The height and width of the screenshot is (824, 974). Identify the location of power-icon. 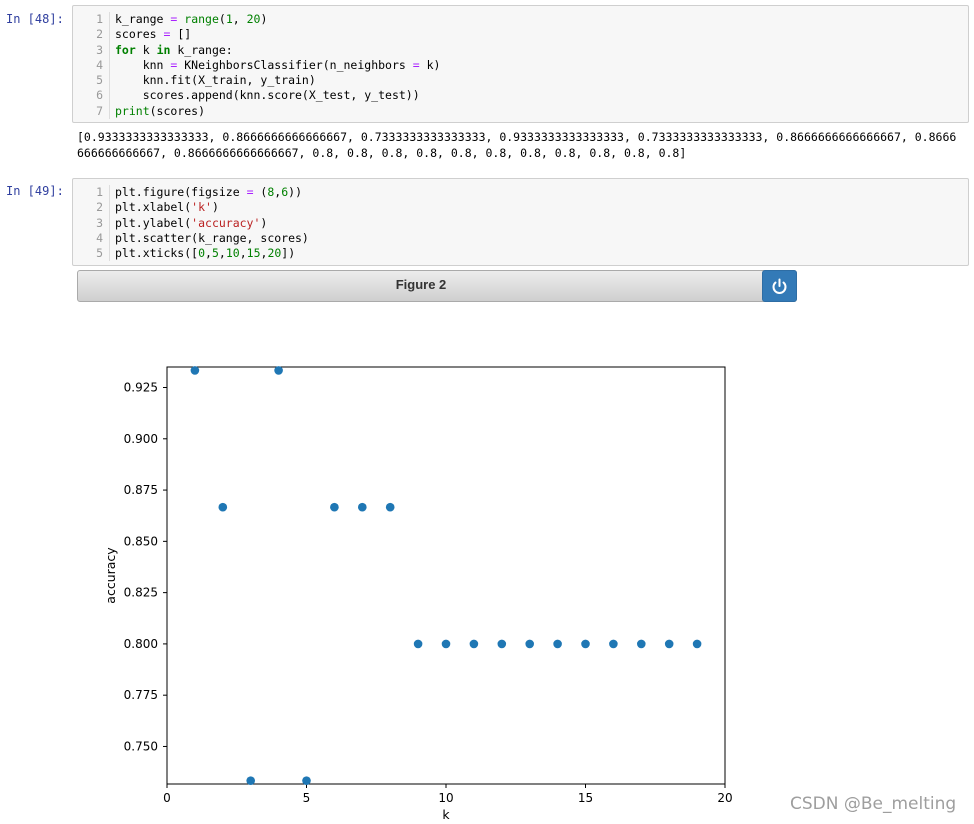
(779, 286).